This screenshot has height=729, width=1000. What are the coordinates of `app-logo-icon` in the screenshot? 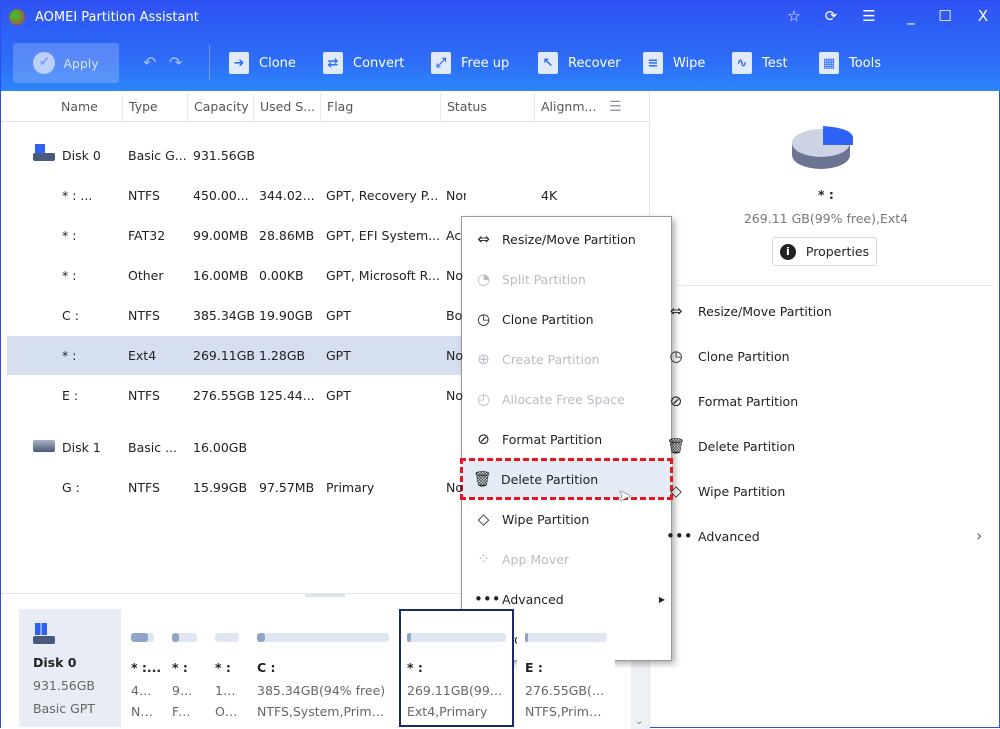 It's located at (17, 17).